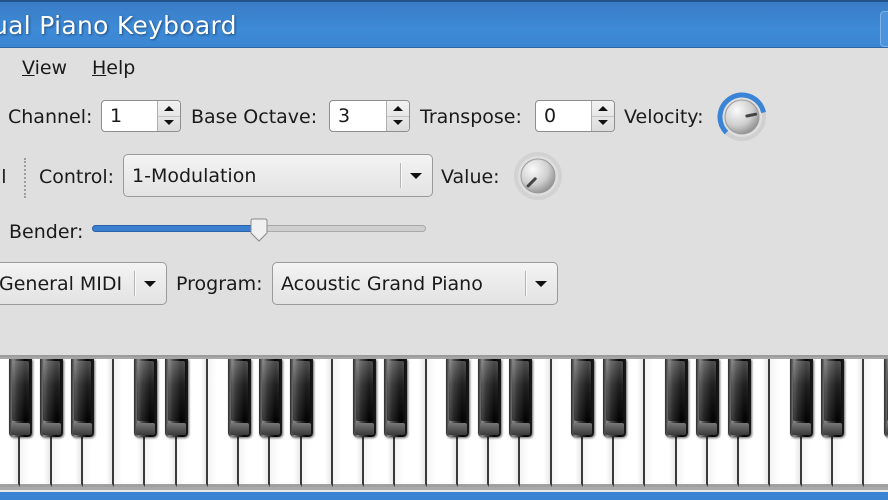  I want to click on bender-fill, so click(176, 228).